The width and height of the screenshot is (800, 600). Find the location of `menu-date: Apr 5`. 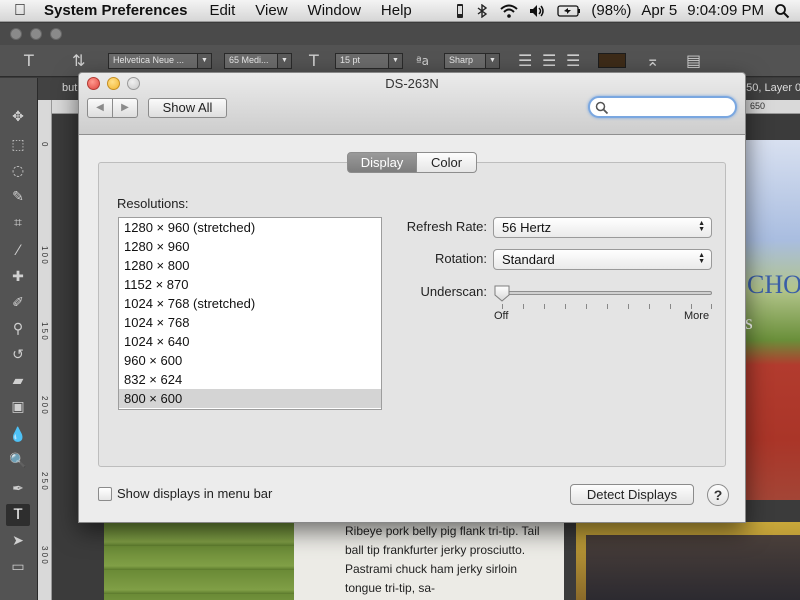

menu-date: Apr 5 is located at coordinates (659, 10).